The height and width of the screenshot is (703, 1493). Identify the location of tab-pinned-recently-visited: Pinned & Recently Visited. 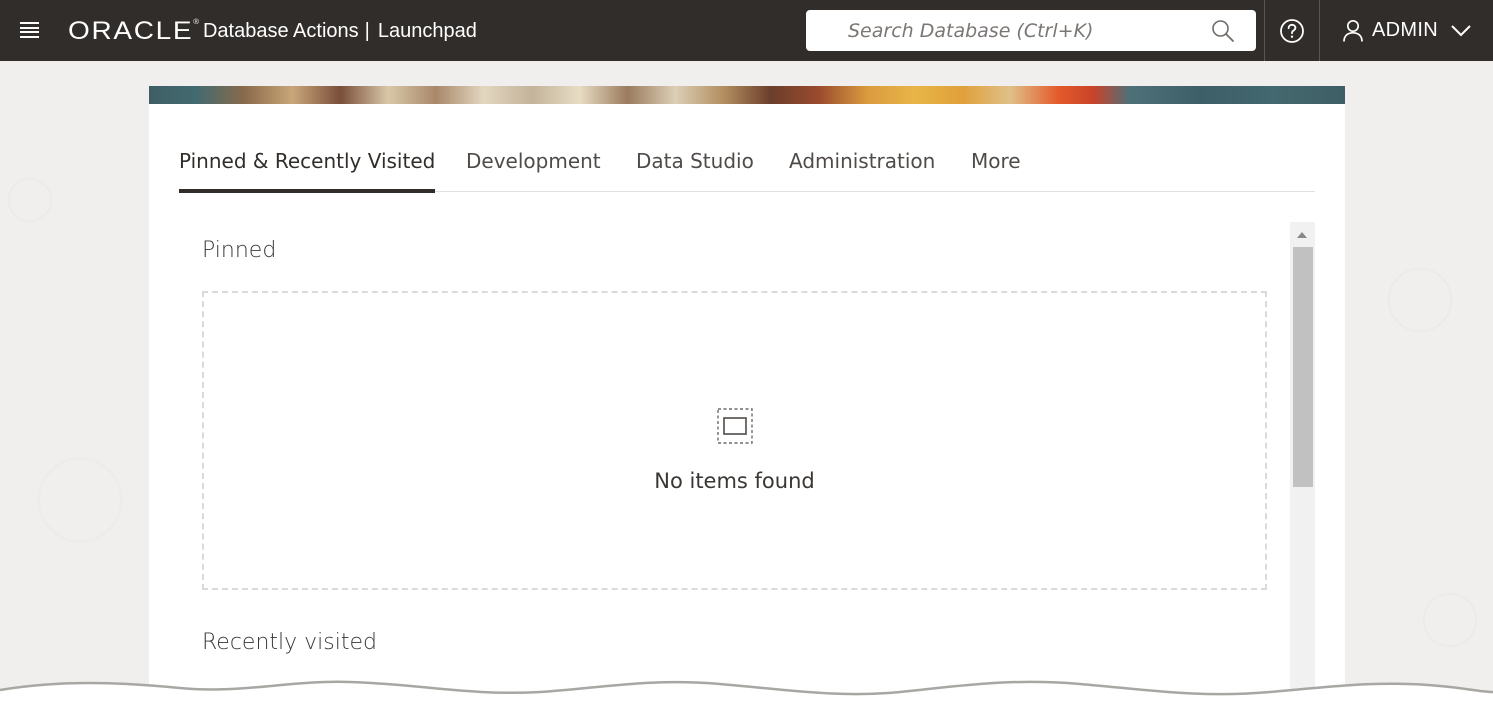
(307, 167).